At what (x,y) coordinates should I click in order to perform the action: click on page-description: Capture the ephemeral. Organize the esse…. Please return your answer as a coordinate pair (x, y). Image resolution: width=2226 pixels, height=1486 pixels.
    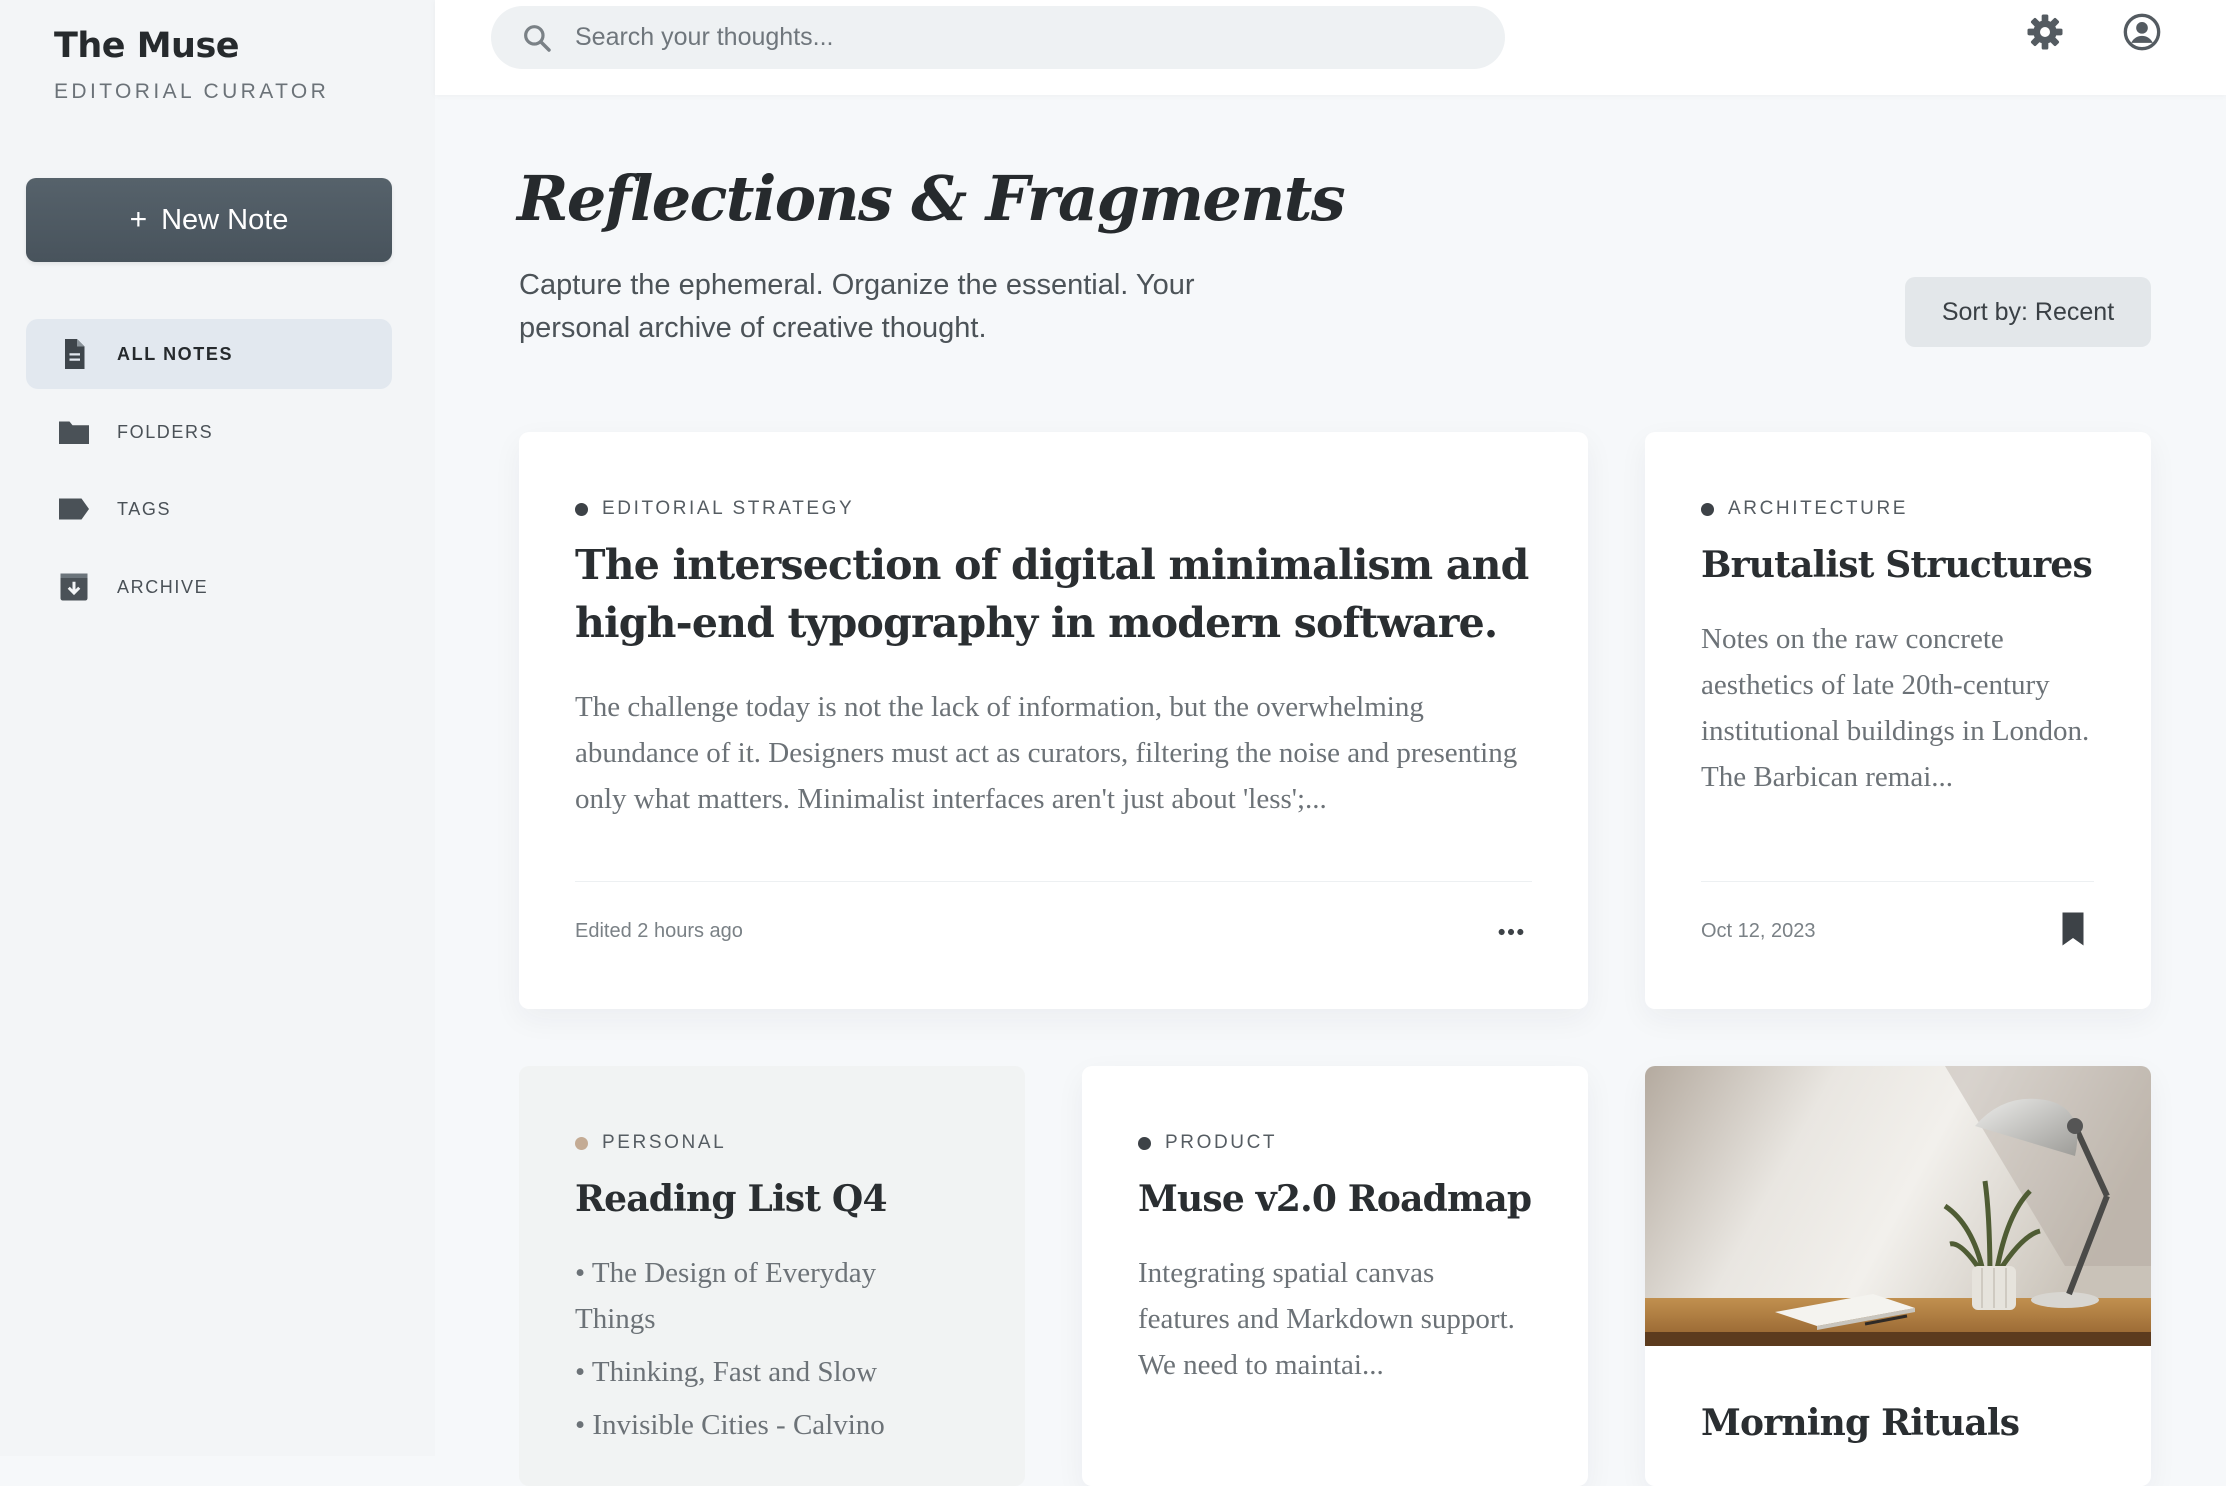
    Looking at the image, I should click on (857, 306).